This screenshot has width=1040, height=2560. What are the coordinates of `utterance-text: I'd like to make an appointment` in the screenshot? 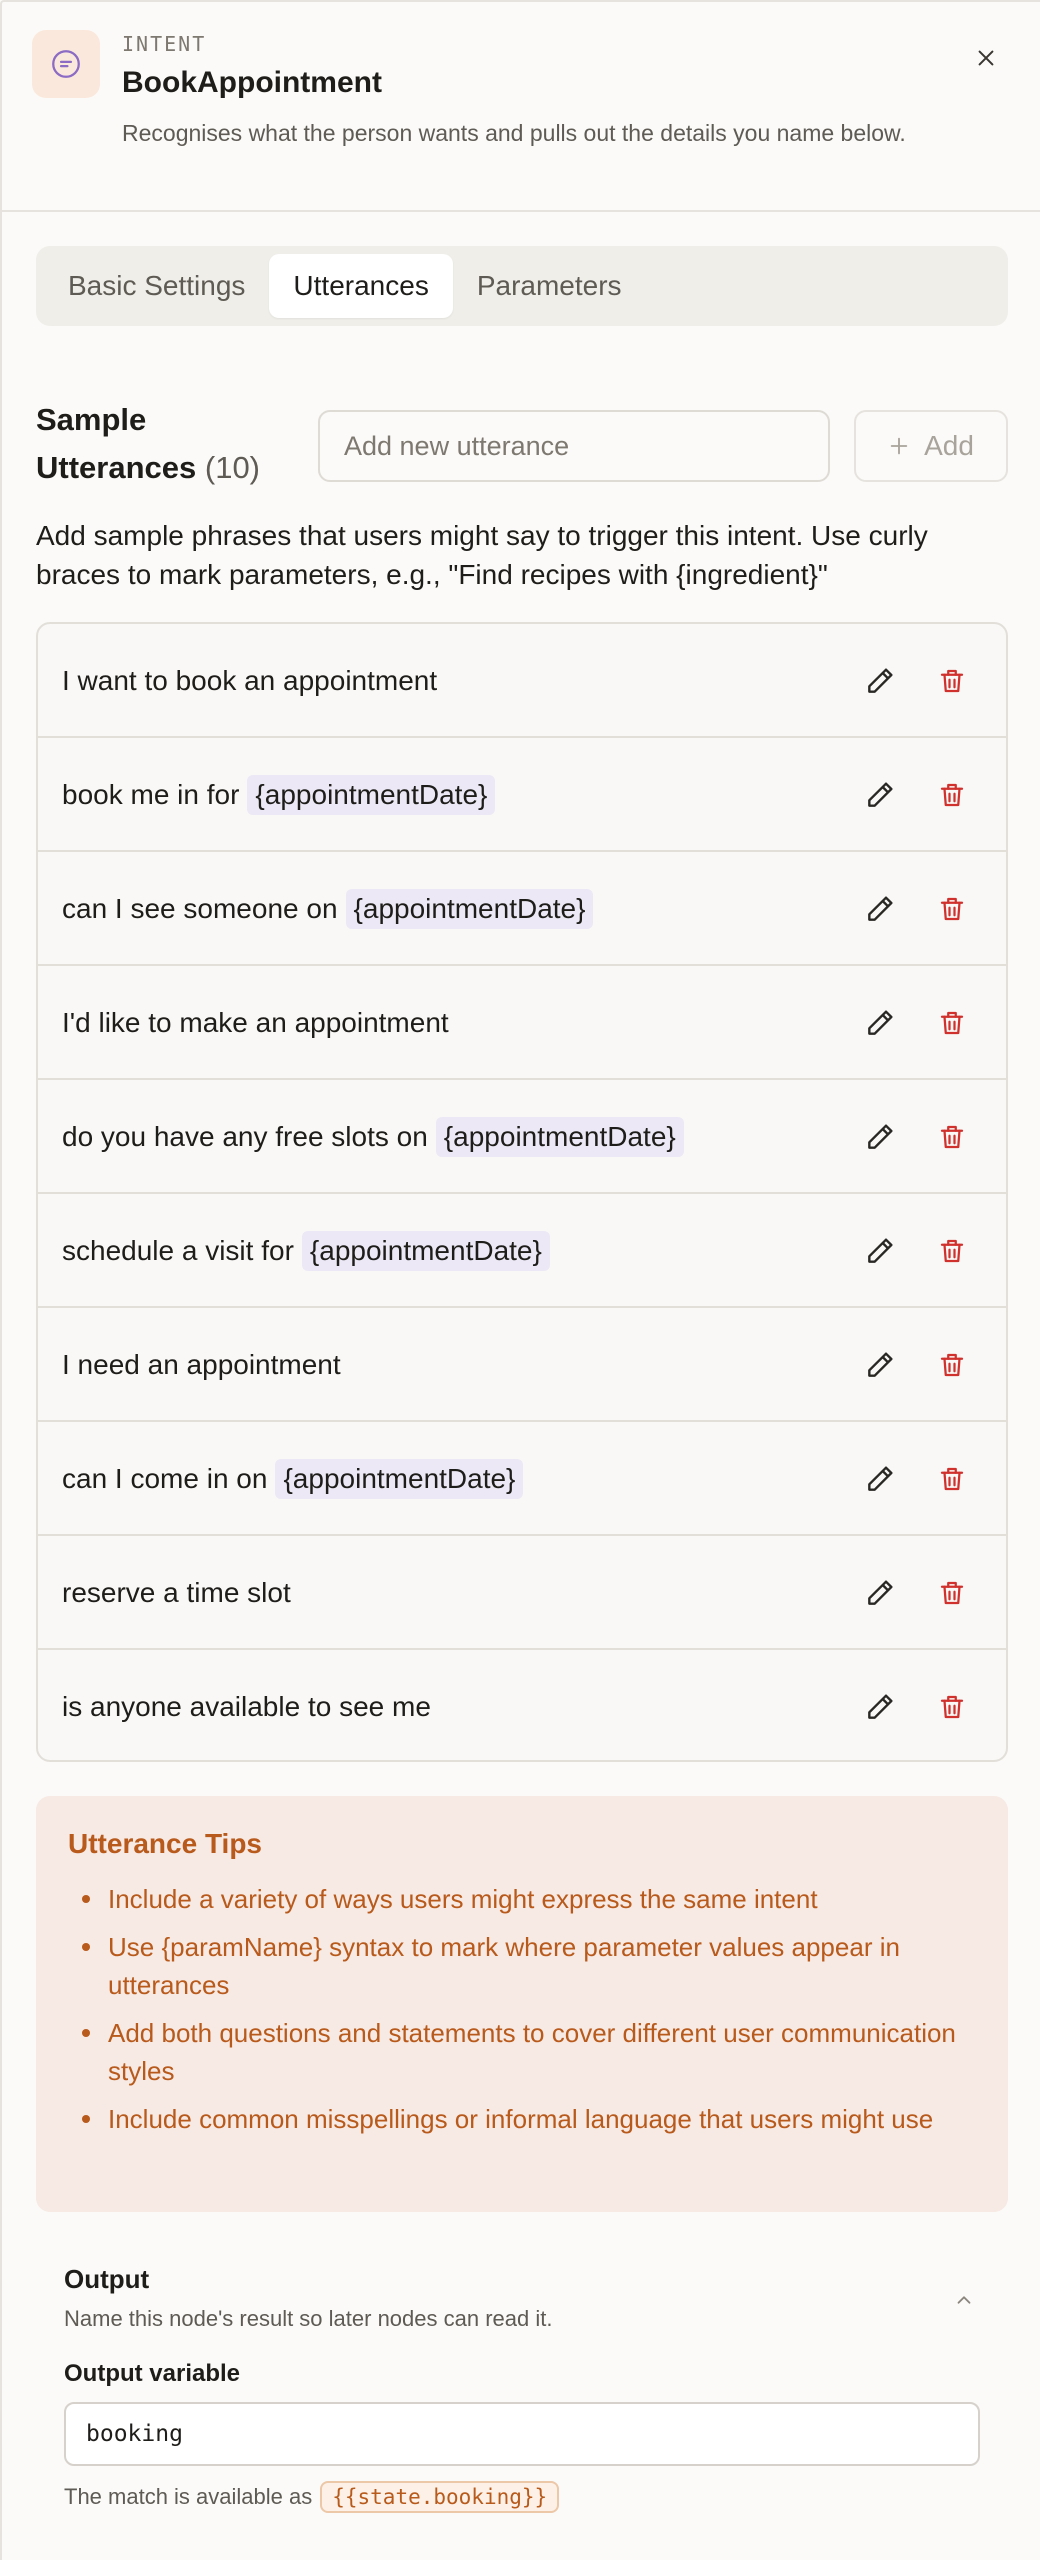 It's located at (255, 1023).